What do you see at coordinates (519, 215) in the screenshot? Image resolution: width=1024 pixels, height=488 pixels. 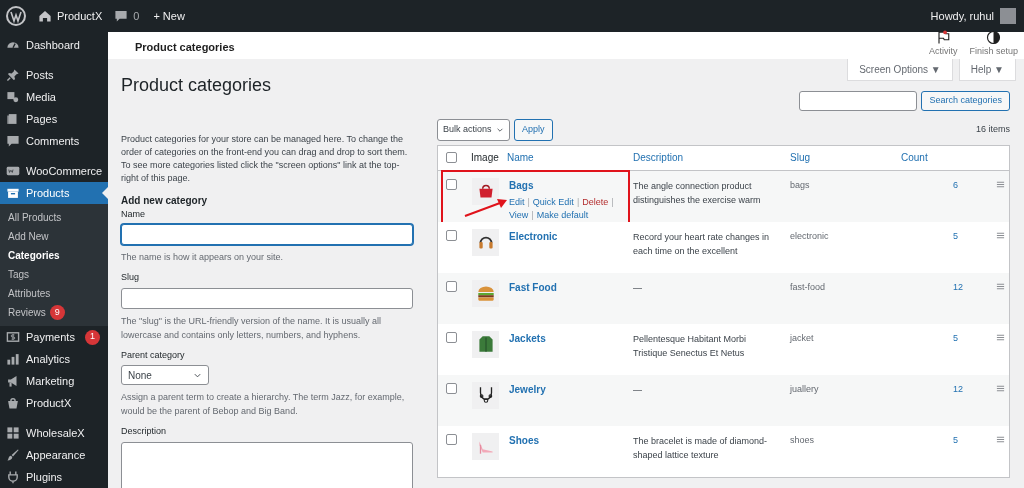 I see `row-action-link: View` at bounding box center [519, 215].